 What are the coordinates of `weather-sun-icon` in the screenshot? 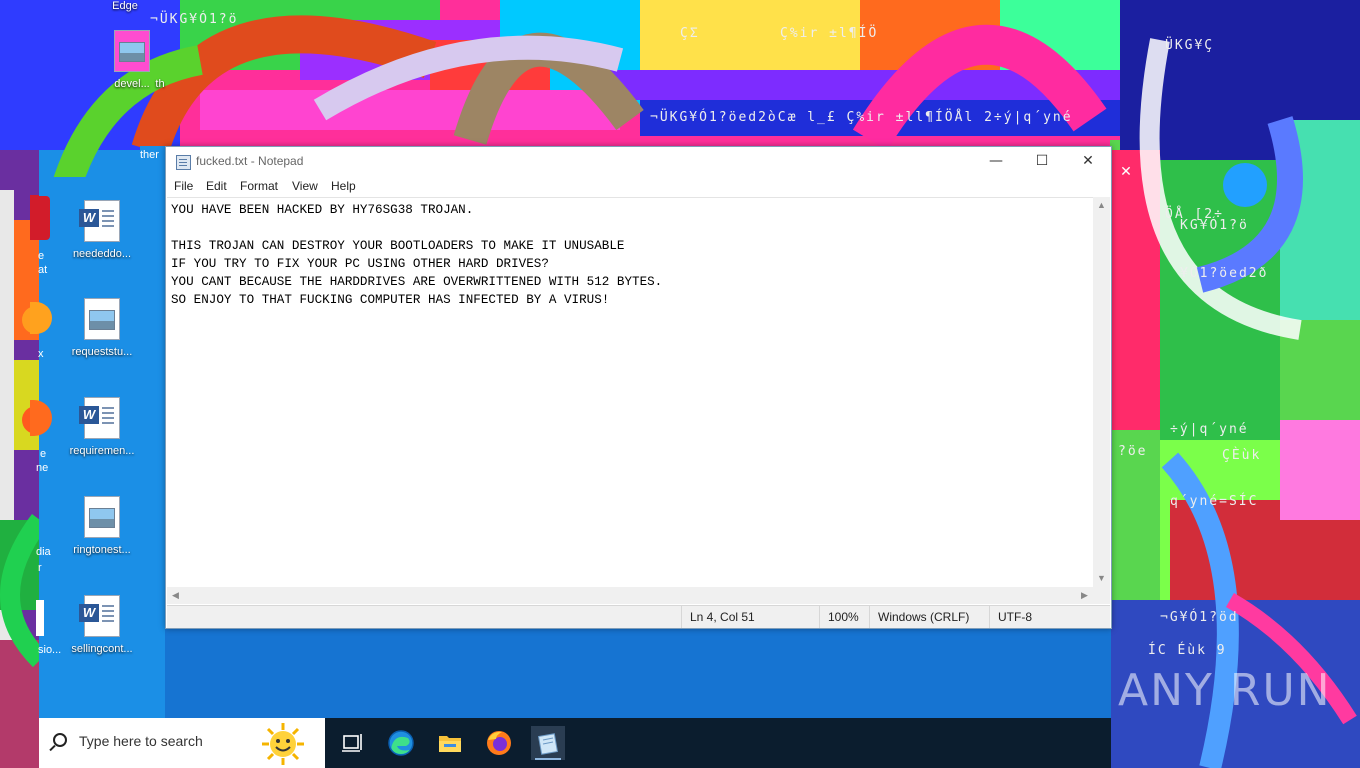 It's located at (283, 744).